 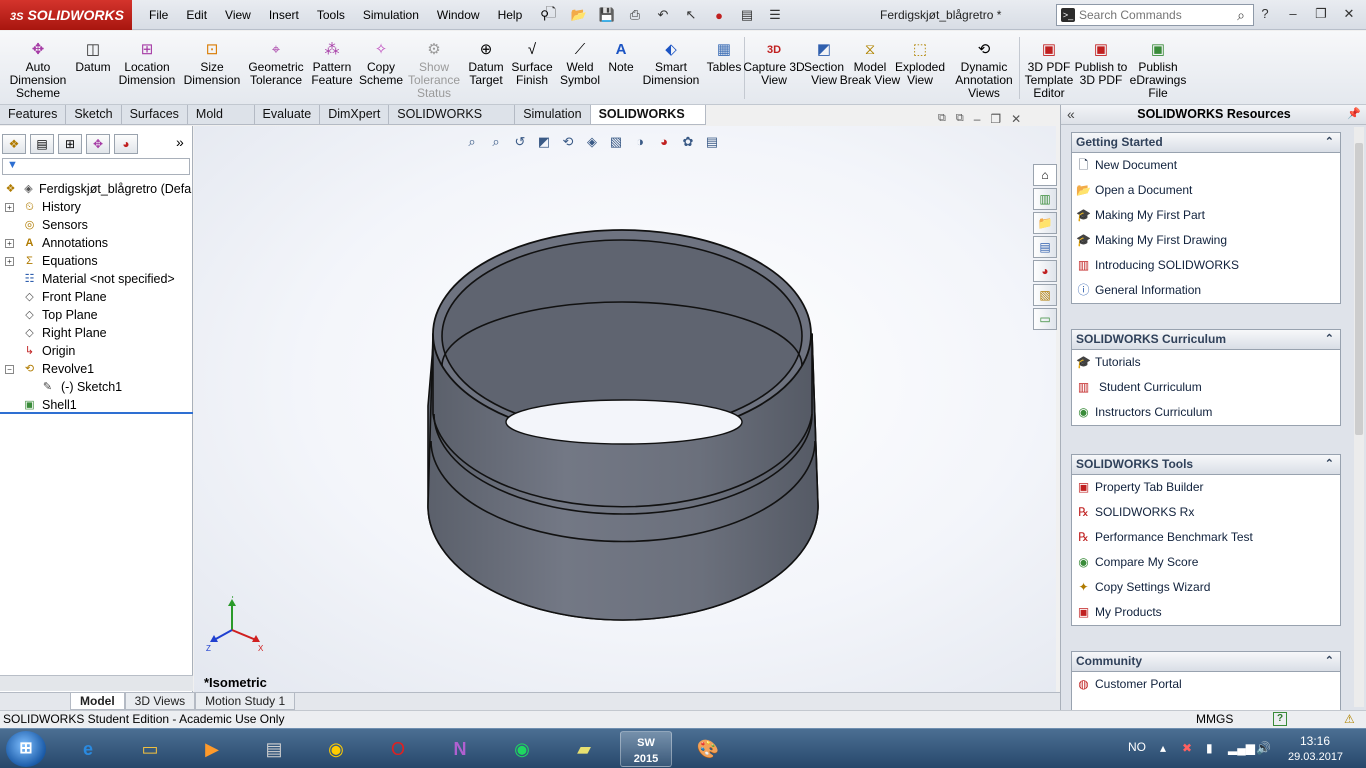 I want to click on tree-item-material: ☷ Material <not specified>, so click(x=96, y=279).